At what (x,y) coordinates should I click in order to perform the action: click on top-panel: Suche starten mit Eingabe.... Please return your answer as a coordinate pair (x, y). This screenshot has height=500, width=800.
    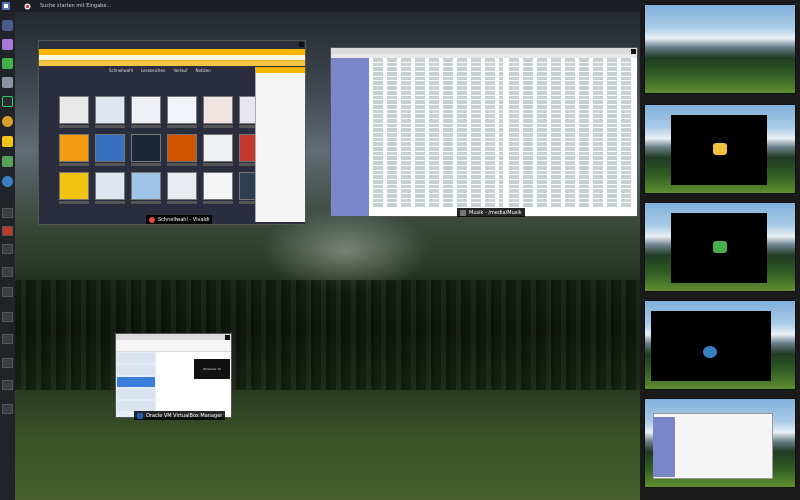
    Looking at the image, I should click on (320, 6).